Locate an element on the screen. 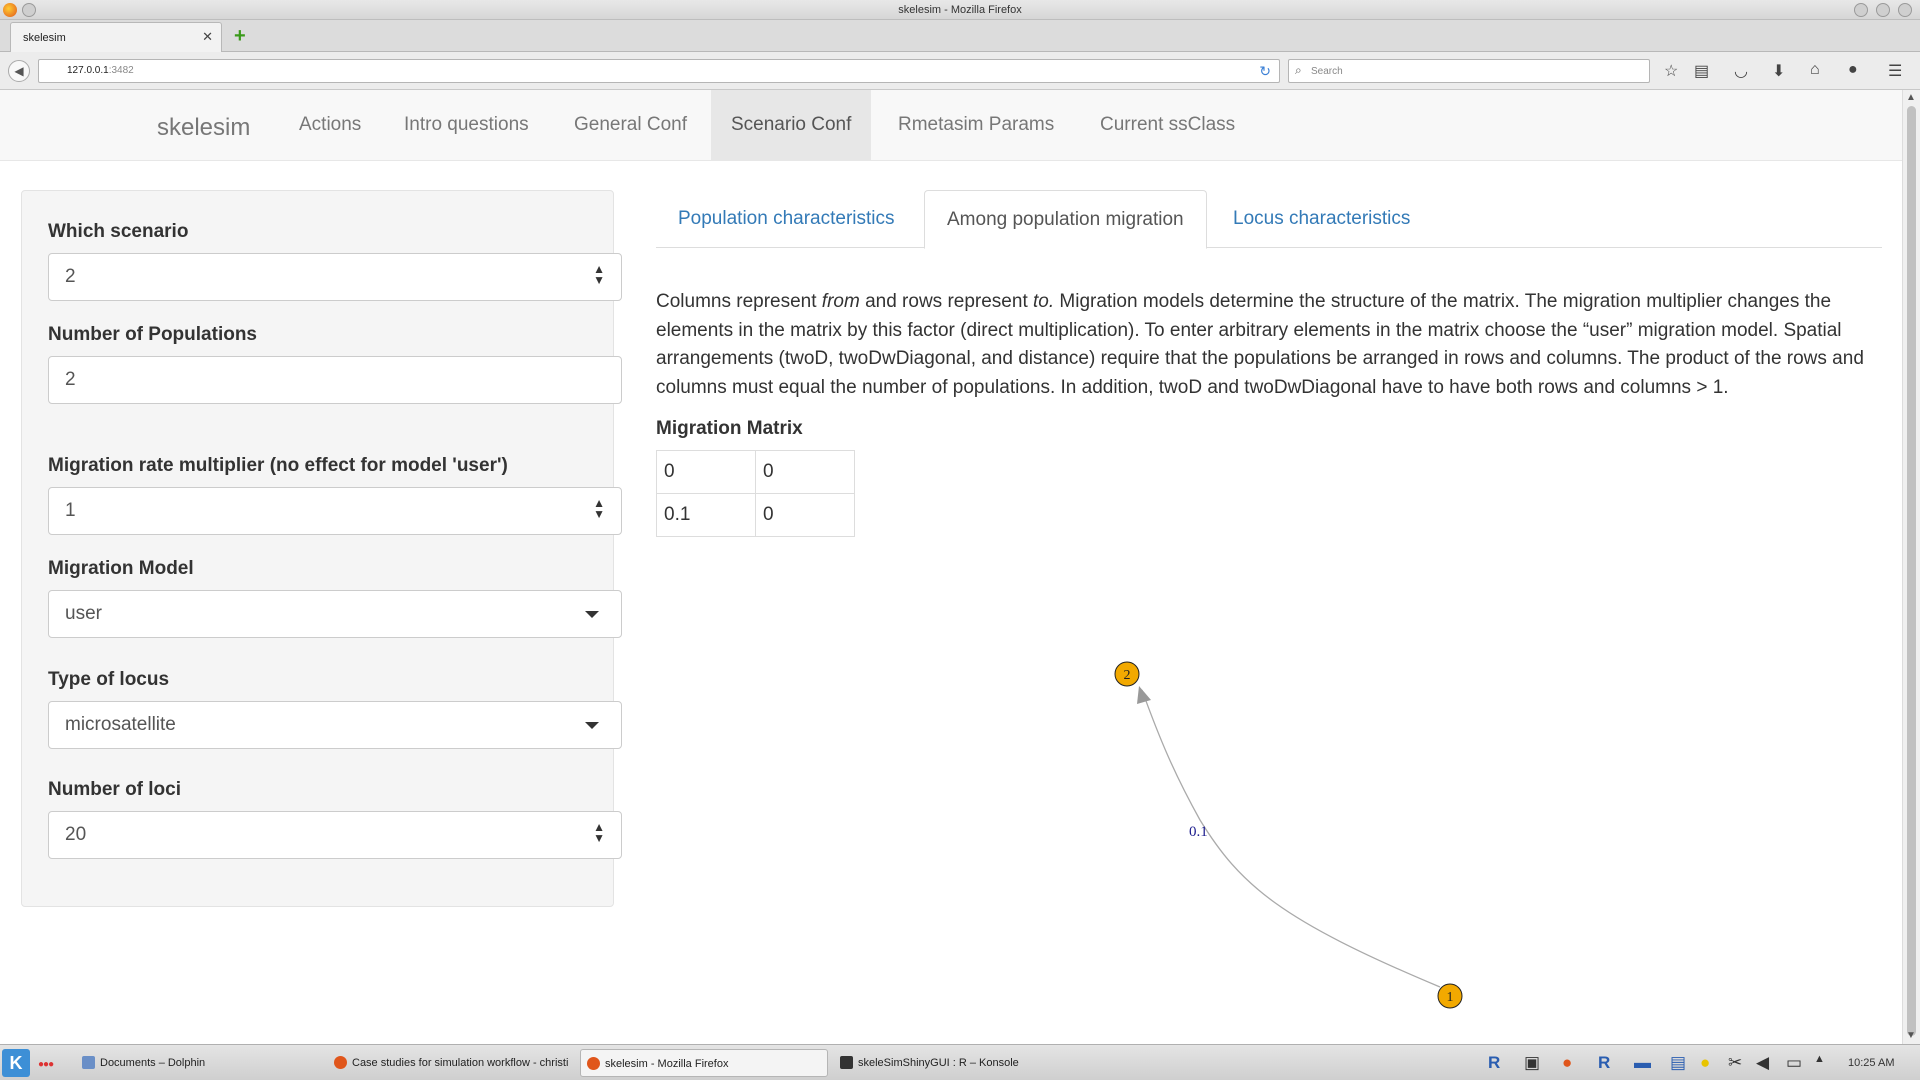 The height and width of the screenshot is (1080, 1920). graph-edge-arrowhead is located at coordinates (1144, 695).